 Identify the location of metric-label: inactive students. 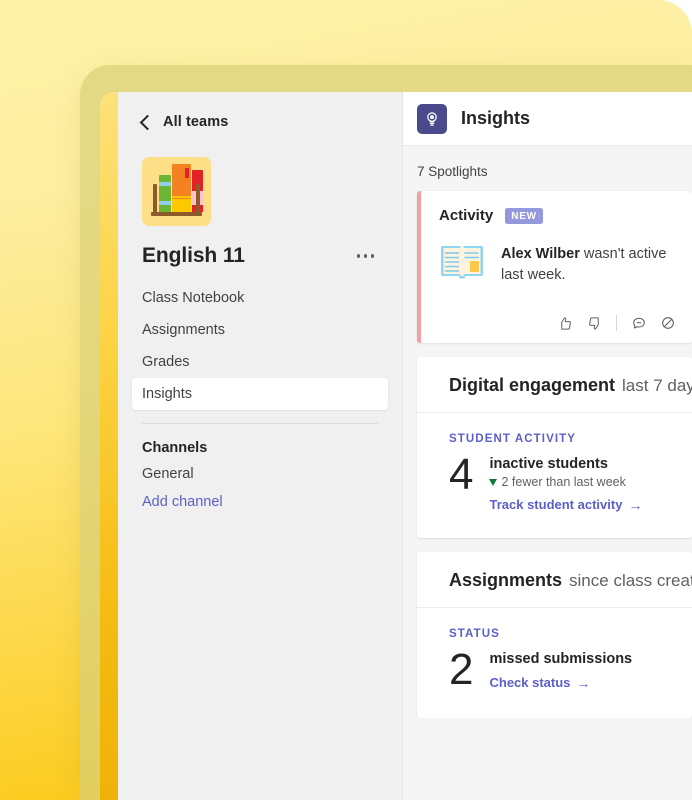
(548, 464).